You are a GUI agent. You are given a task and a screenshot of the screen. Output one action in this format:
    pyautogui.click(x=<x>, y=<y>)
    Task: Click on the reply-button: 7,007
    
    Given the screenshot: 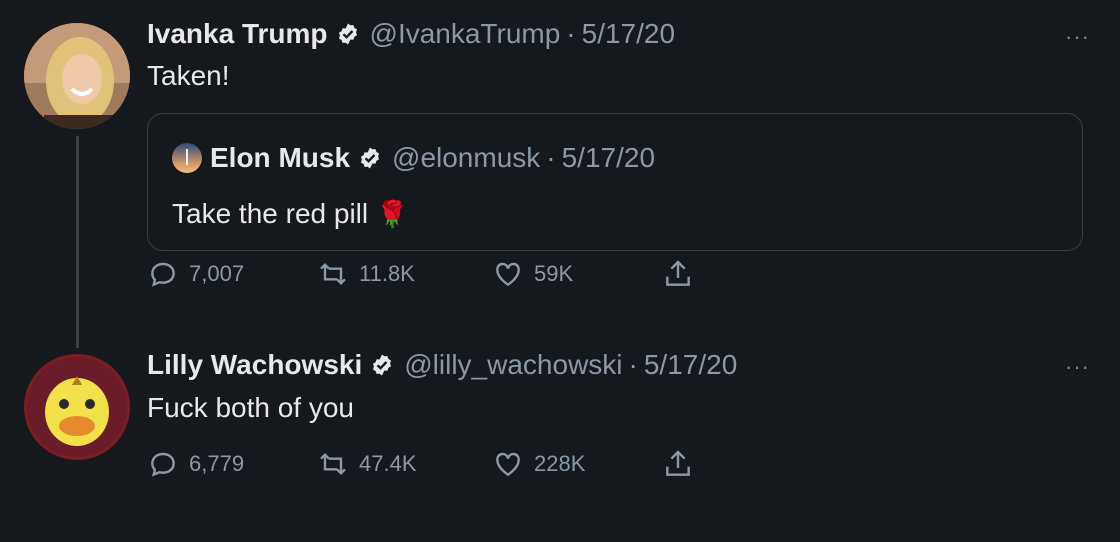 What is the action you would take?
    pyautogui.click(x=195, y=274)
    